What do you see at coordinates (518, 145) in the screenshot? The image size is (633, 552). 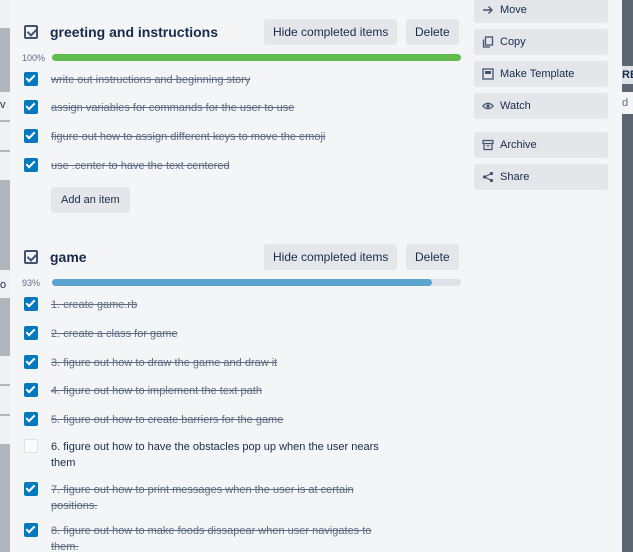 I see `archive-label: Archive` at bounding box center [518, 145].